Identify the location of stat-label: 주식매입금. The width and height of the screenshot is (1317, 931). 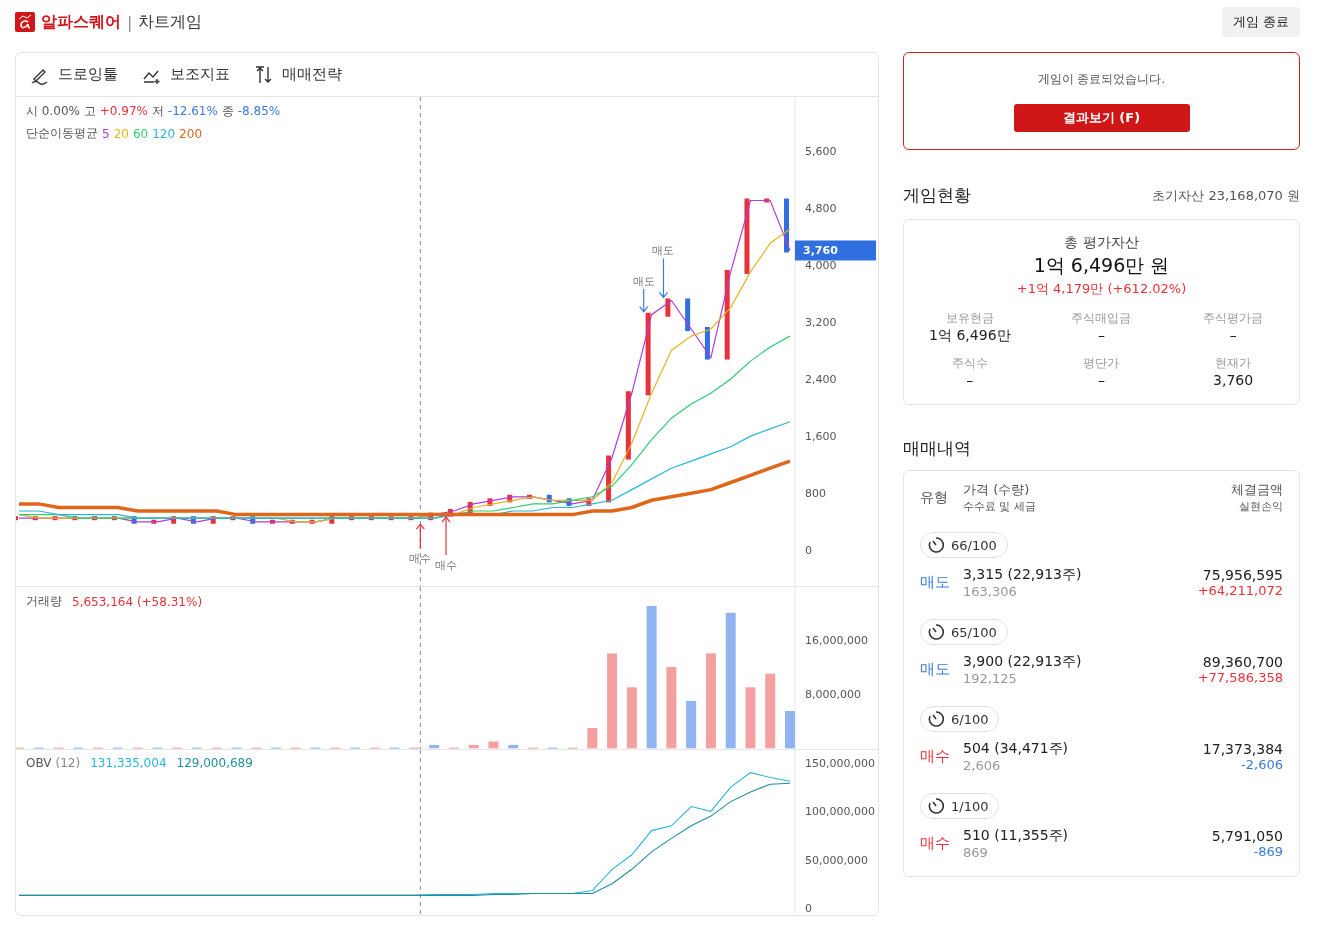
(1101, 318).